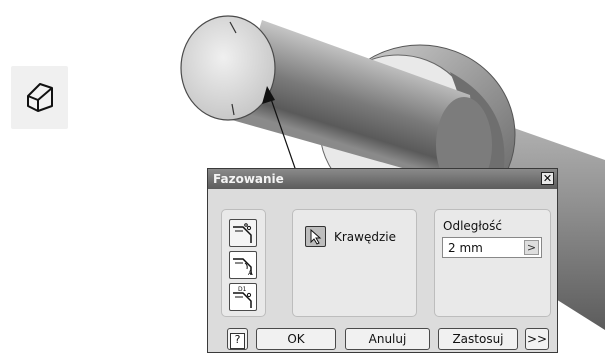  Describe the element at coordinates (296, 339) in the screenshot. I see `ok-button: OK` at that location.